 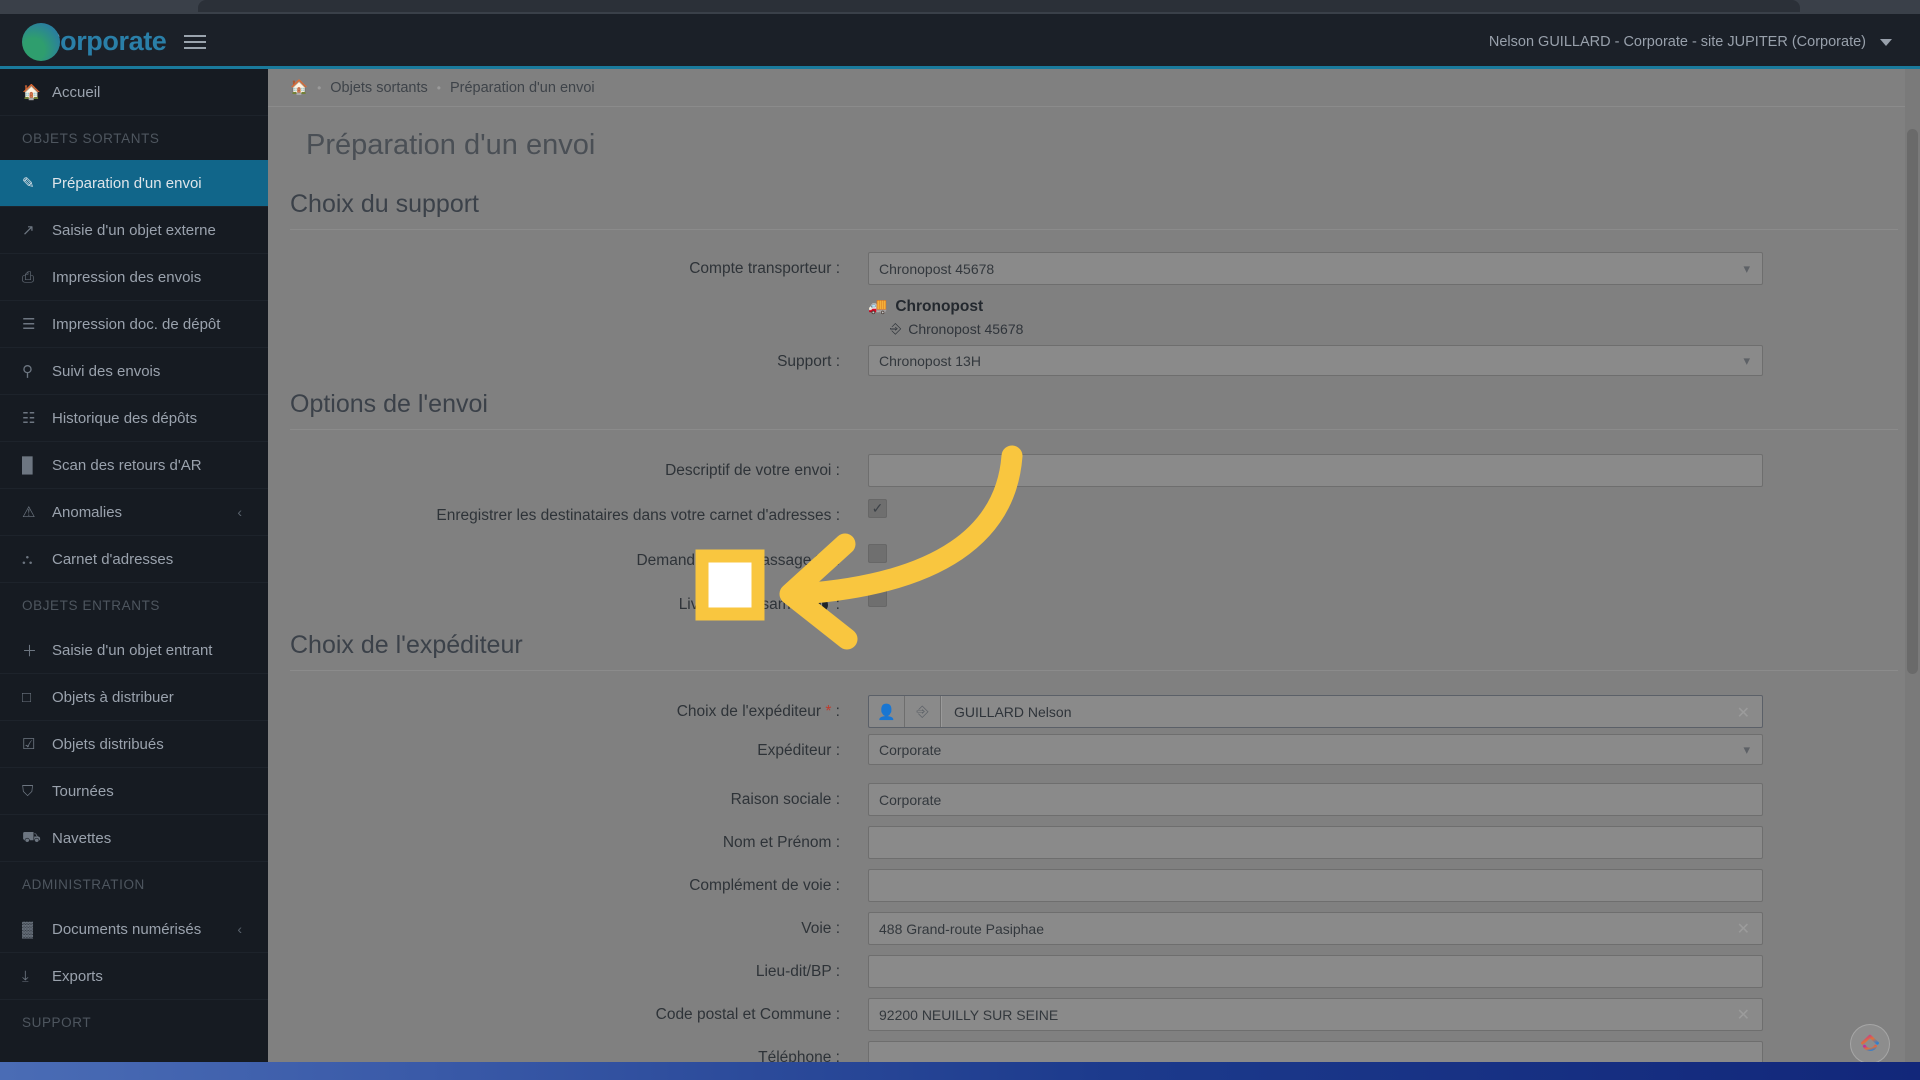 What do you see at coordinates (134, 744) in the screenshot?
I see `sidebar-item-objets-distribu-s: ☑ Objets distribués` at bounding box center [134, 744].